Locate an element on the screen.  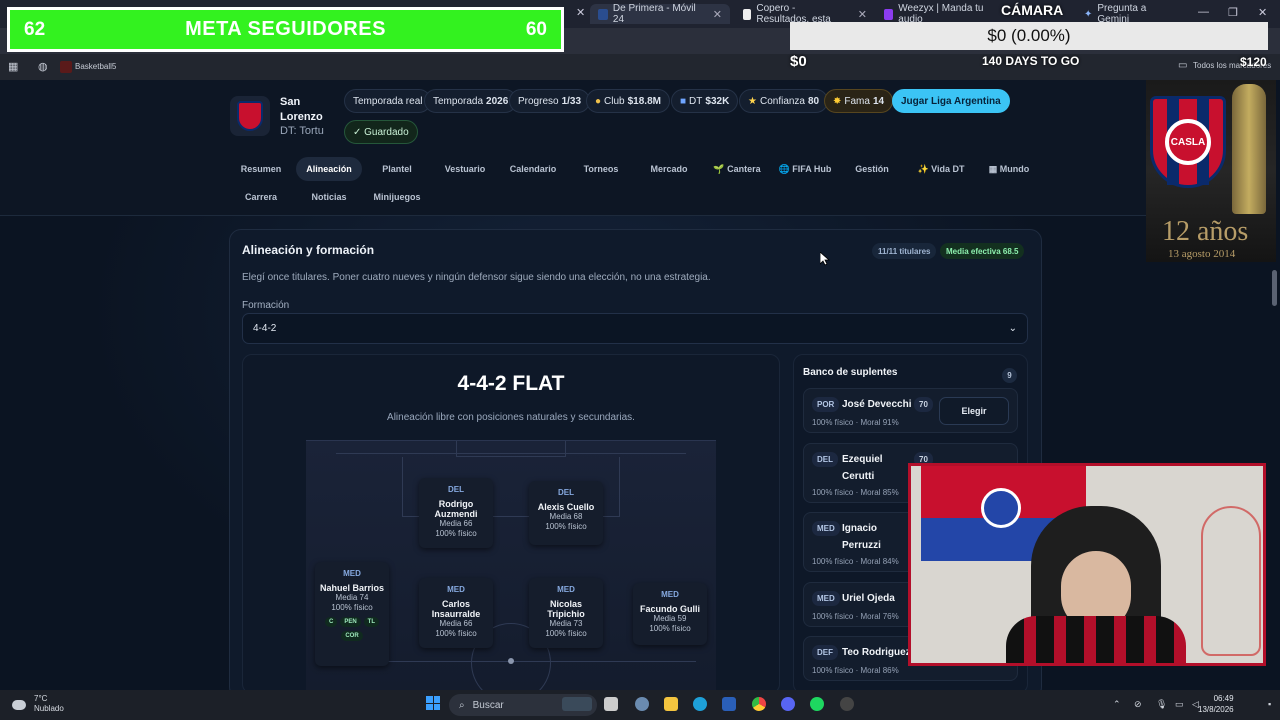
tab-alineacion: Alineación is located at coordinates (329, 169).